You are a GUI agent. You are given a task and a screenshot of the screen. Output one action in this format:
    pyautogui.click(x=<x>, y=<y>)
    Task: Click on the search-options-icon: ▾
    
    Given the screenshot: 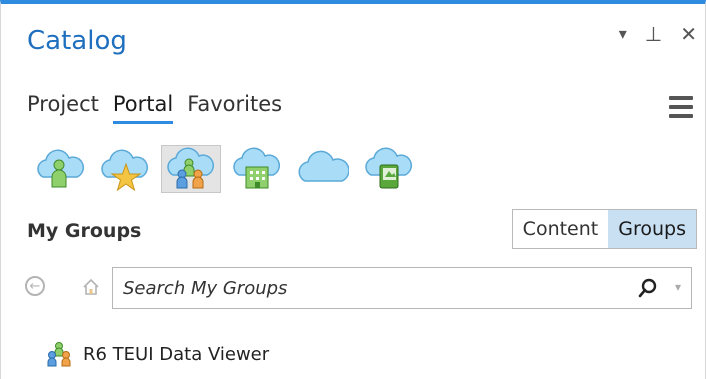 What is the action you would take?
    pyautogui.click(x=678, y=287)
    